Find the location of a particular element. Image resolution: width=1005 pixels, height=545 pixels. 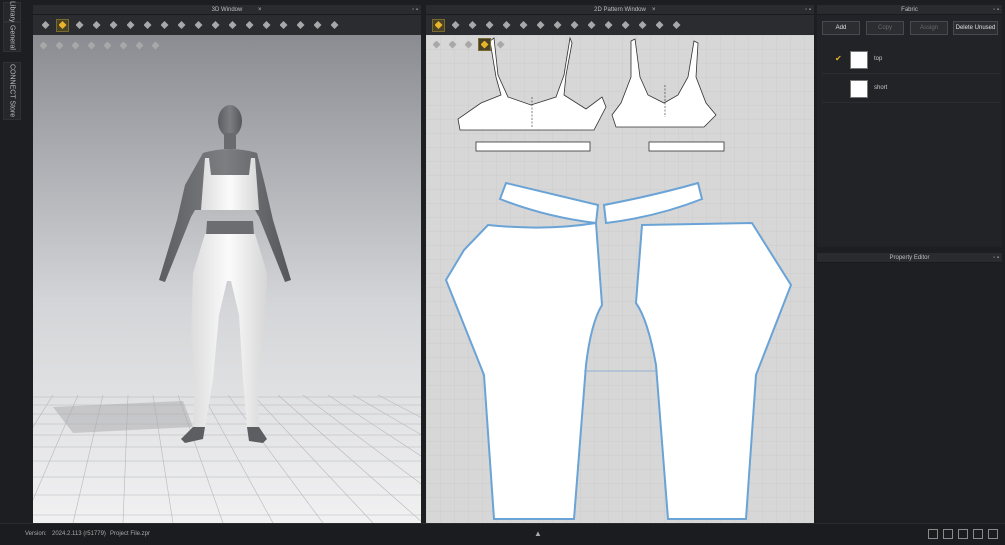

fabric-name: top is located at coordinates (878, 59).